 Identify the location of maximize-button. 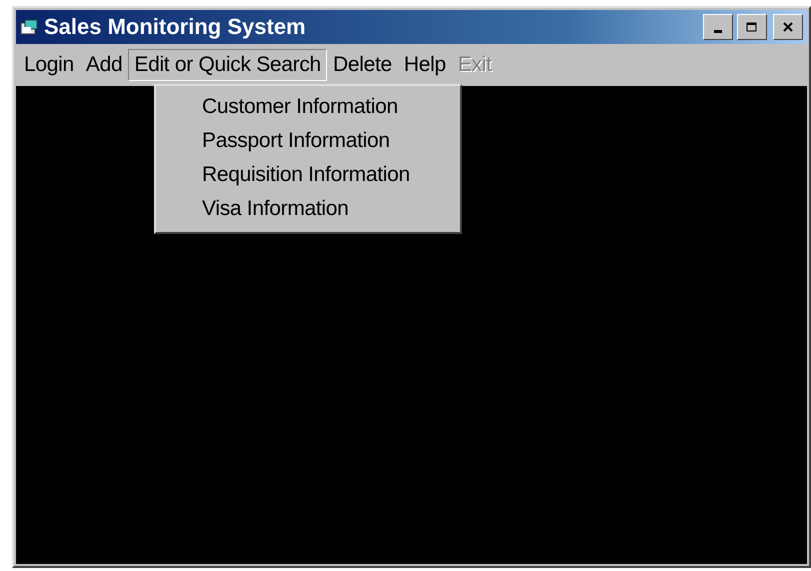
(752, 27).